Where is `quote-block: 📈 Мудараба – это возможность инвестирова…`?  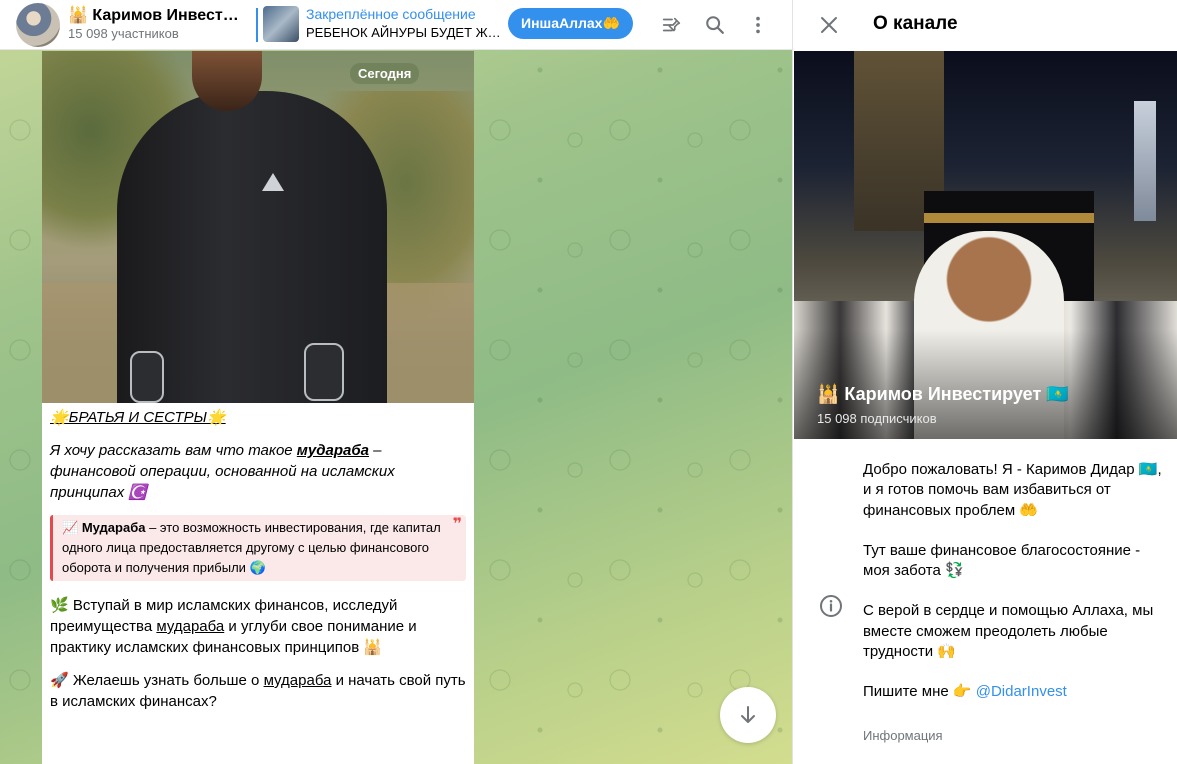 quote-block: 📈 Мудараба – это возможность инвестирова… is located at coordinates (258, 548).